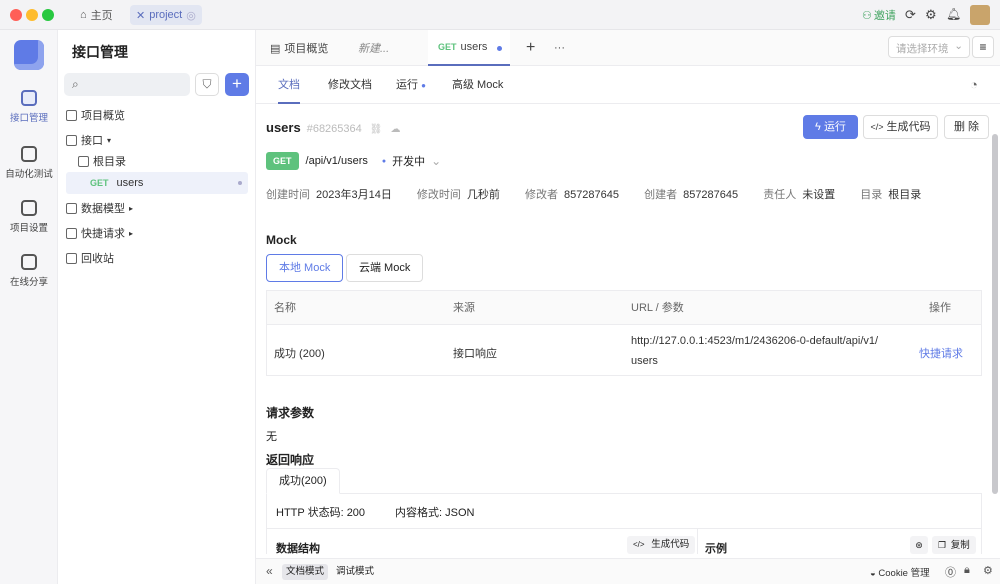 This screenshot has height=584, width=1000. What do you see at coordinates (157, 258) in the screenshot?
I see `tree-item-recycle-bin: 回收站` at bounding box center [157, 258].